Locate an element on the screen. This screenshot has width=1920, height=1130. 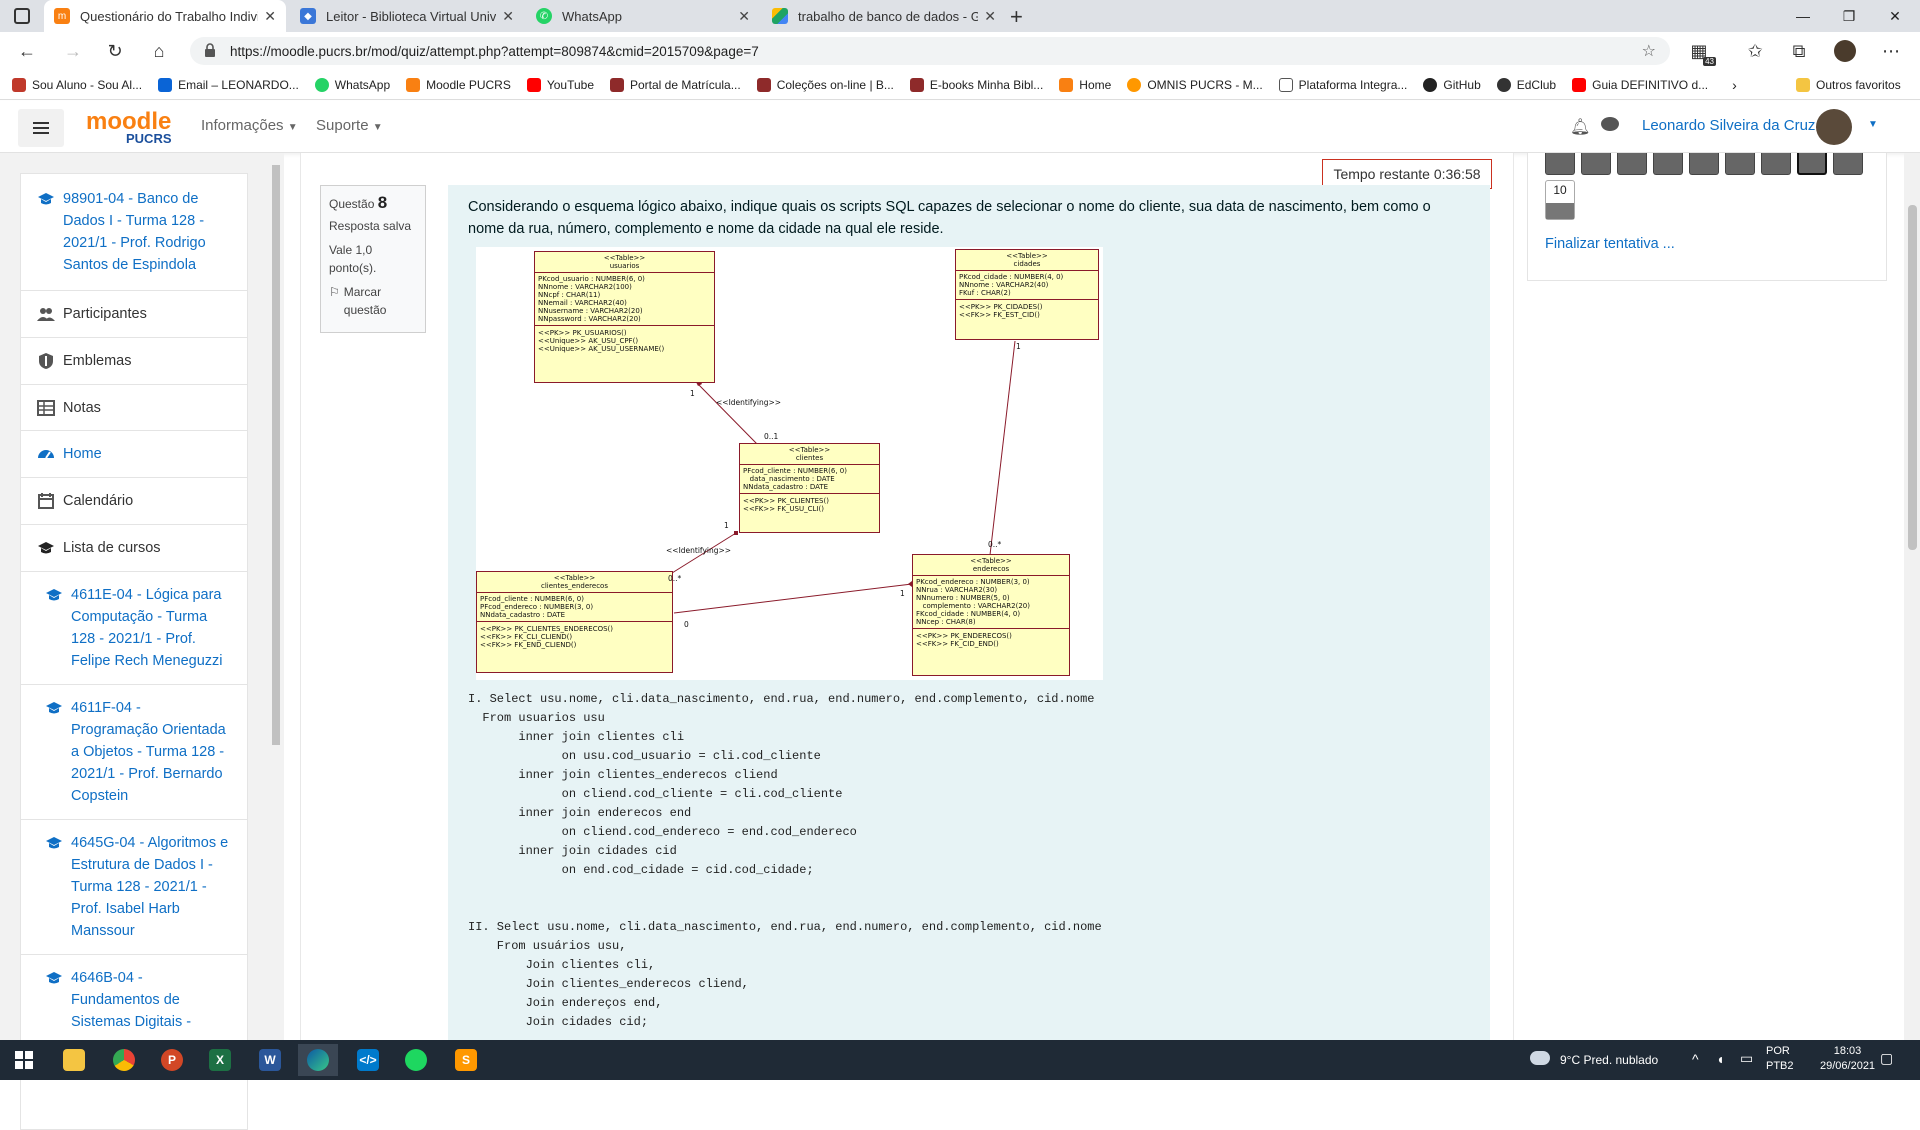
minimize-button: — is located at coordinates (1803, 16).